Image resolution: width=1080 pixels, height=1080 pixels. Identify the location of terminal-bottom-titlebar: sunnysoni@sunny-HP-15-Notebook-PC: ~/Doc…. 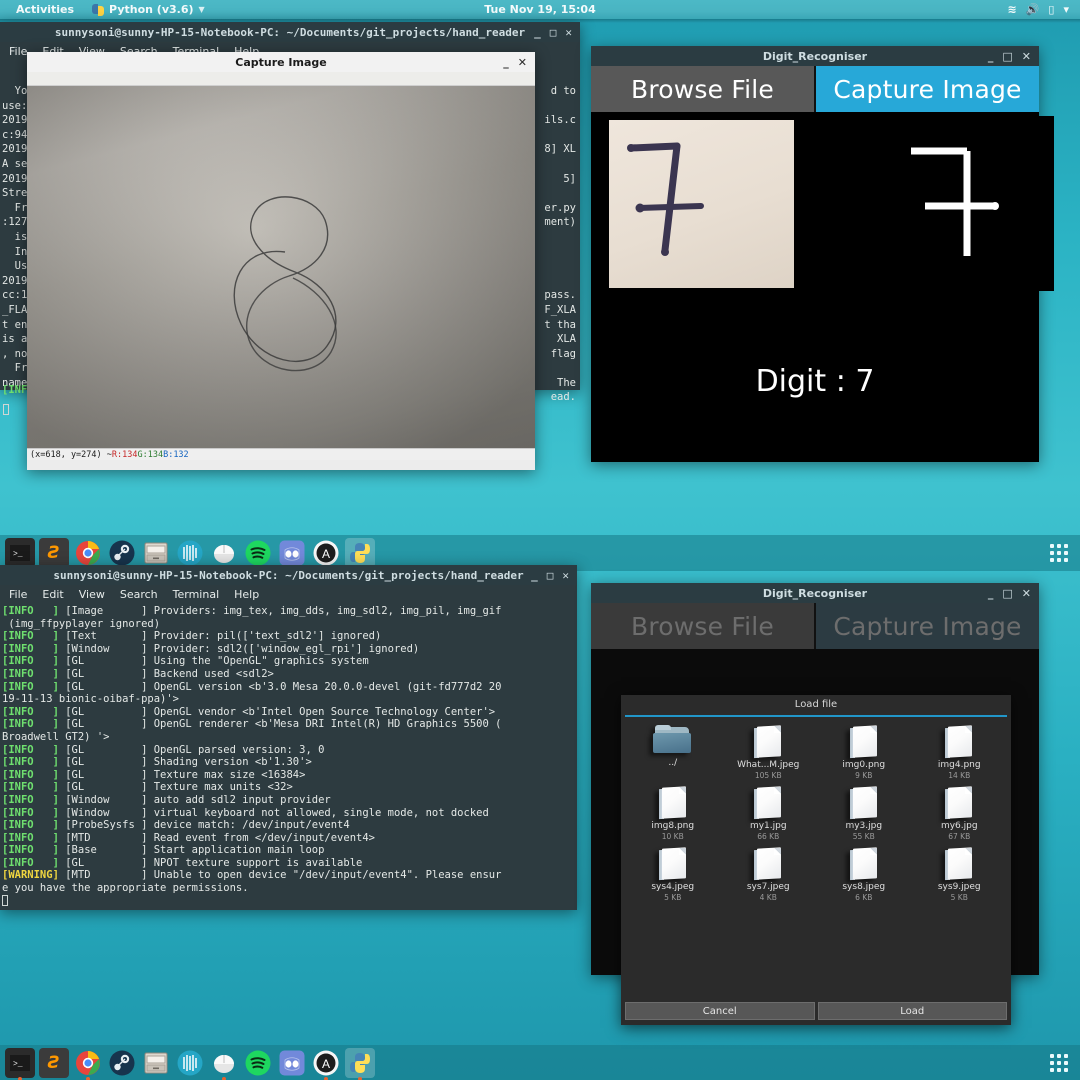
(288, 575).